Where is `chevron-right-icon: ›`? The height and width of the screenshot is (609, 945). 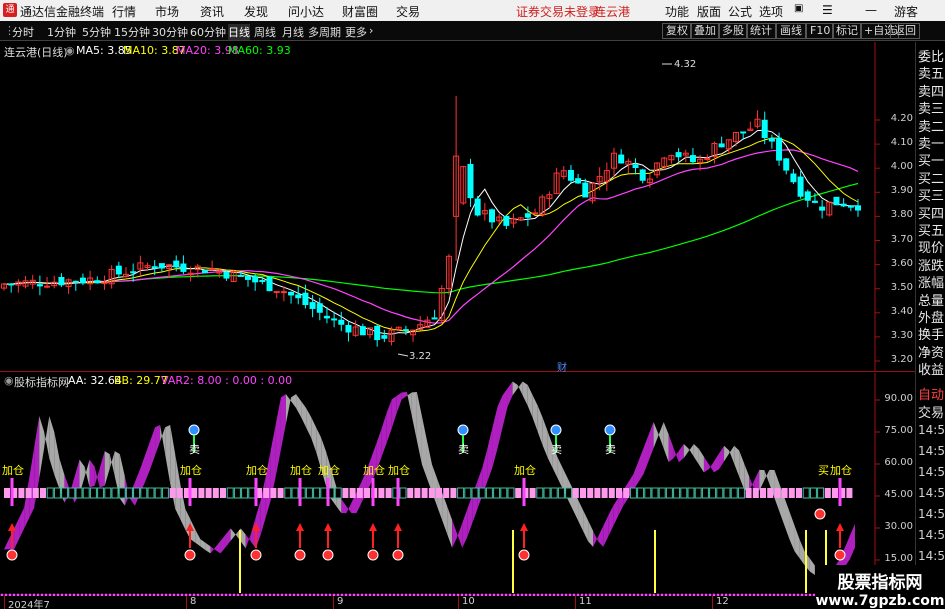
chevron-right-icon: › is located at coordinates (371, 30).